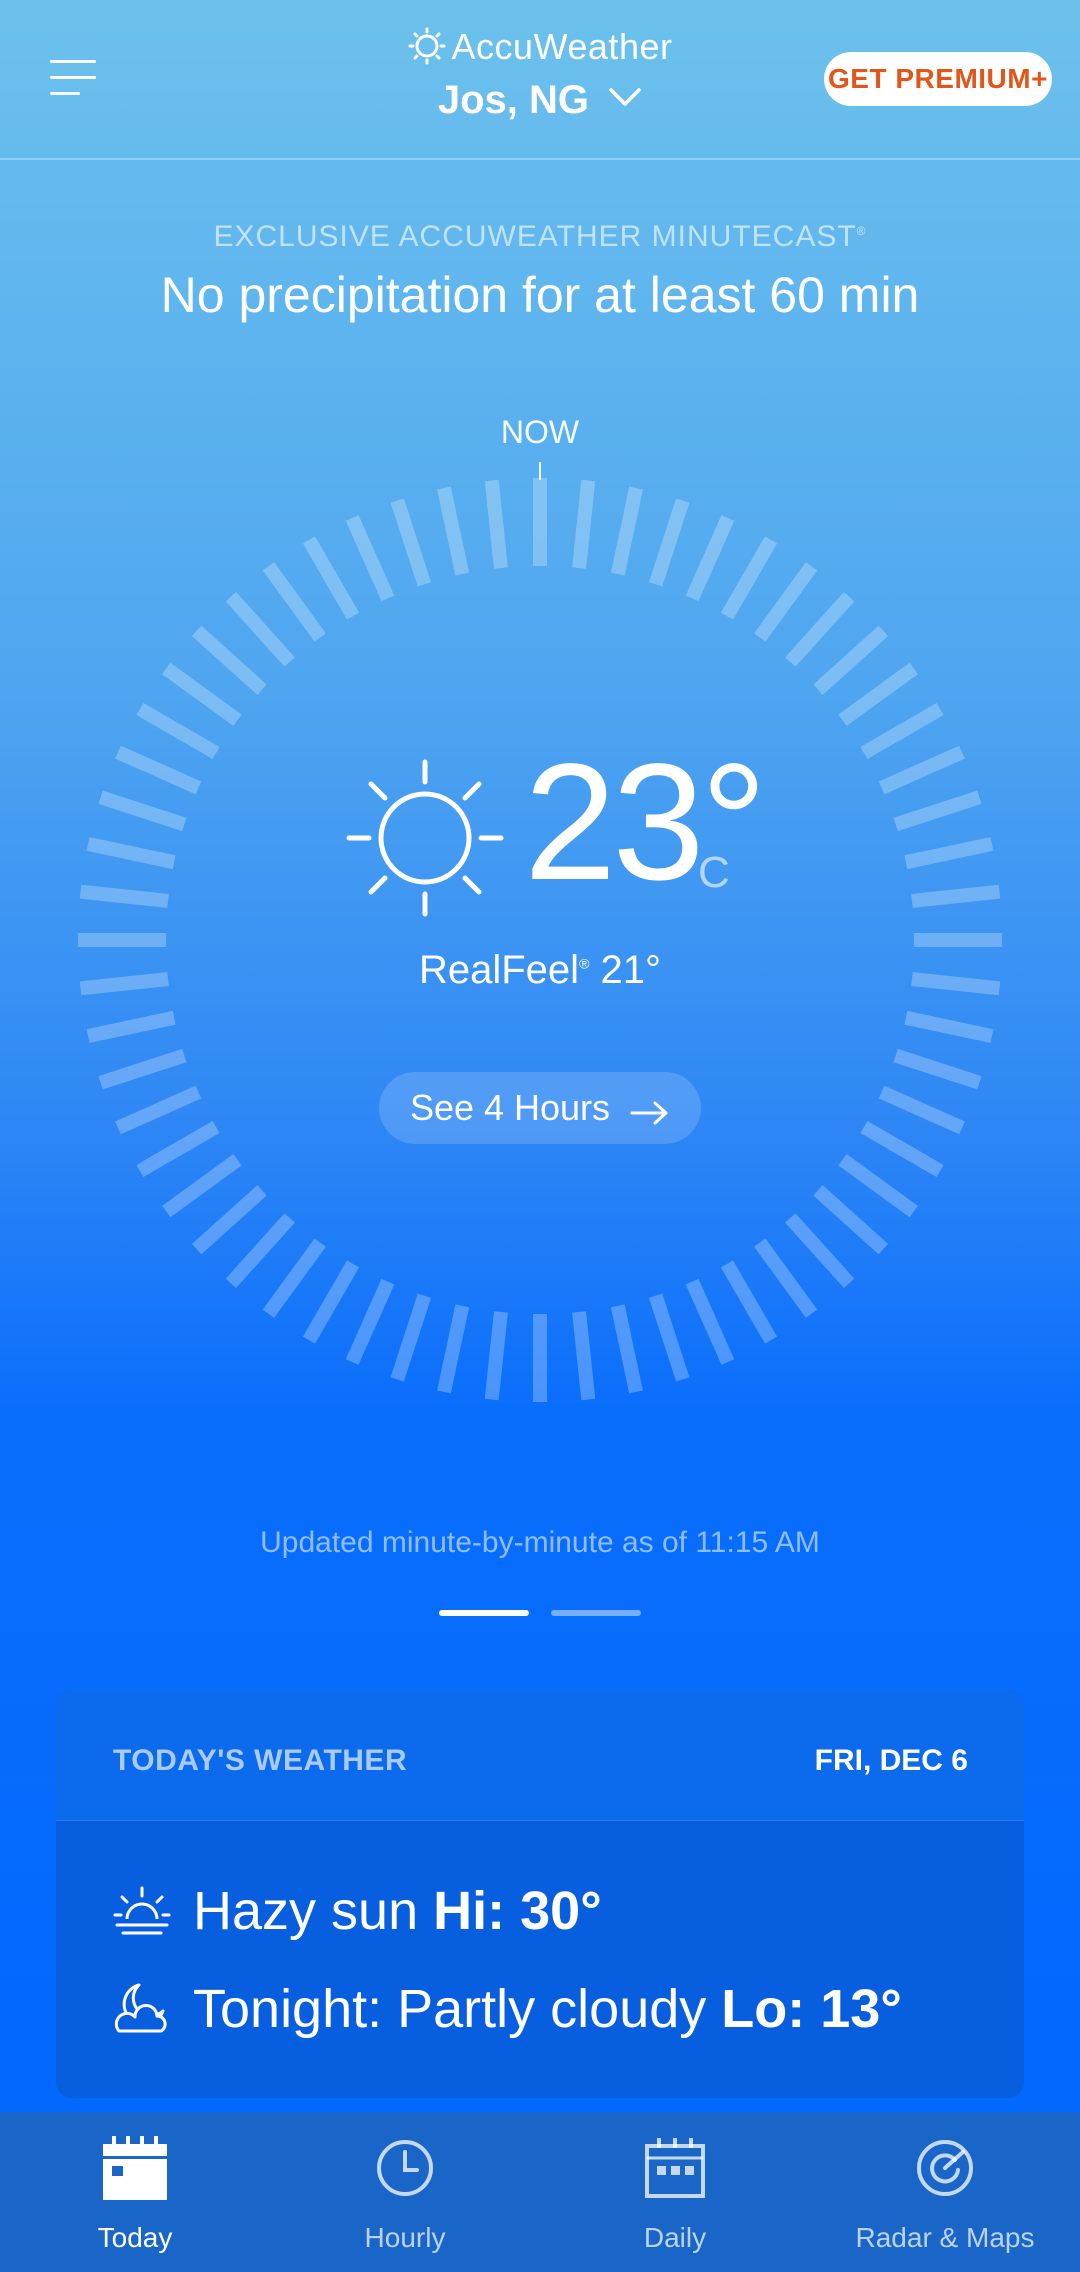  What do you see at coordinates (945, 2237) in the screenshot?
I see `nav-label-radar-maps: Radar & Maps` at bounding box center [945, 2237].